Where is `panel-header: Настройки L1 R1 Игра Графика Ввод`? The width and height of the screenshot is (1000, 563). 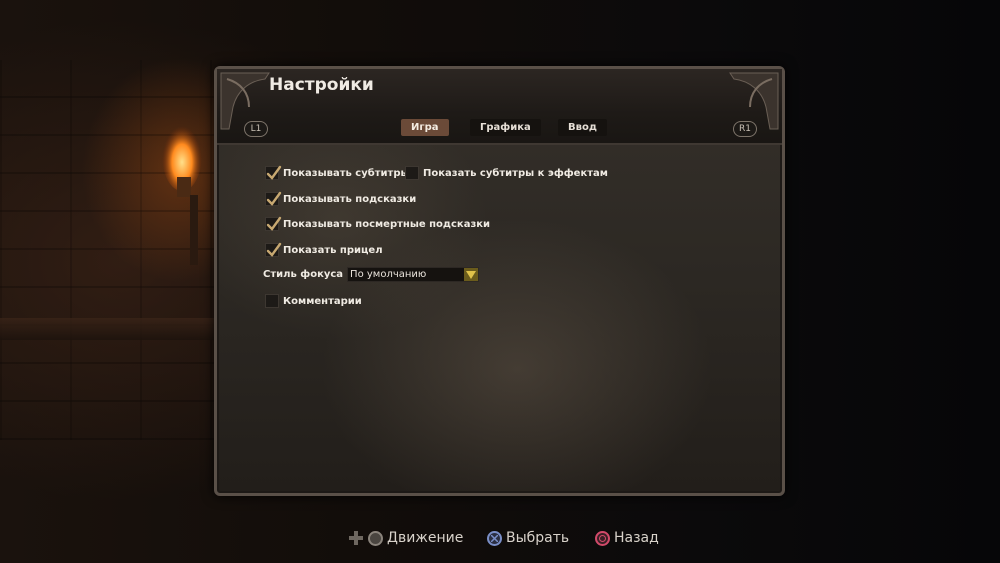 panel-header: Настройки L1 R1 Игра Графика Ввод is located at coordinates (499, 107).